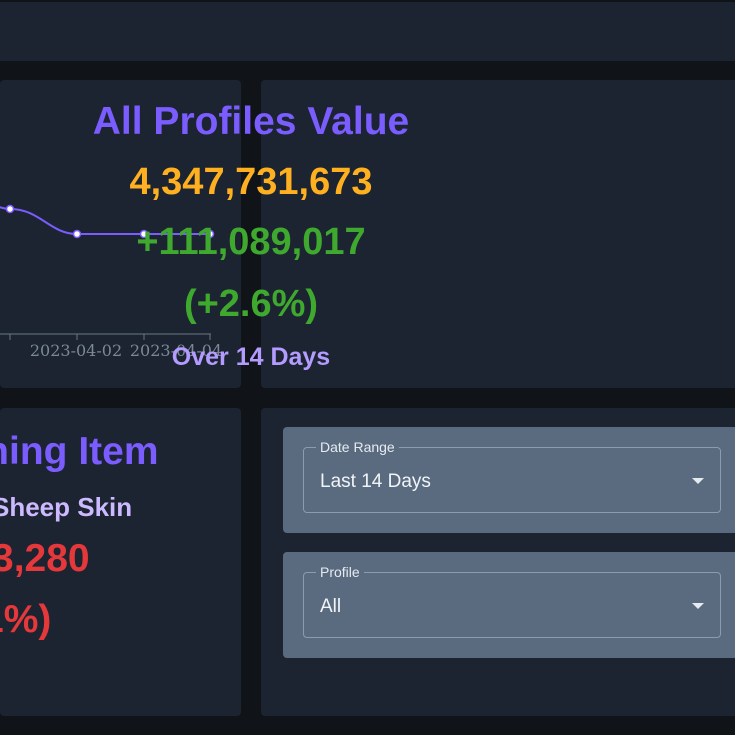 This screenshot has width=735, height=735. I want to click on profile-value: All, so click(331, 606).